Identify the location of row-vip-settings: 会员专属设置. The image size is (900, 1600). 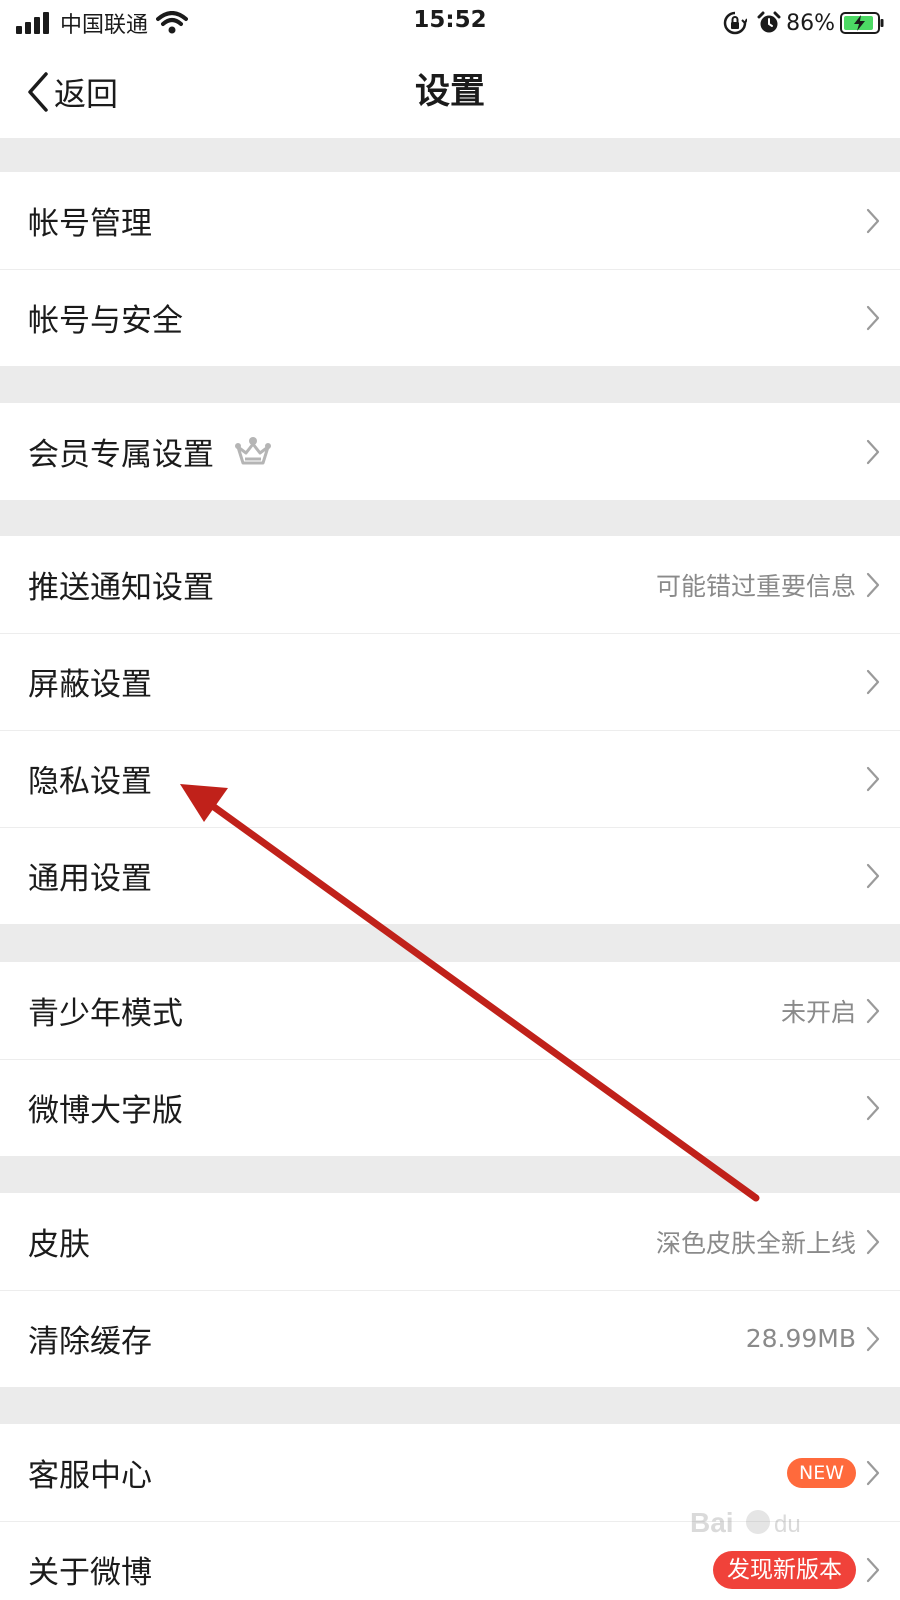
(450, 451).